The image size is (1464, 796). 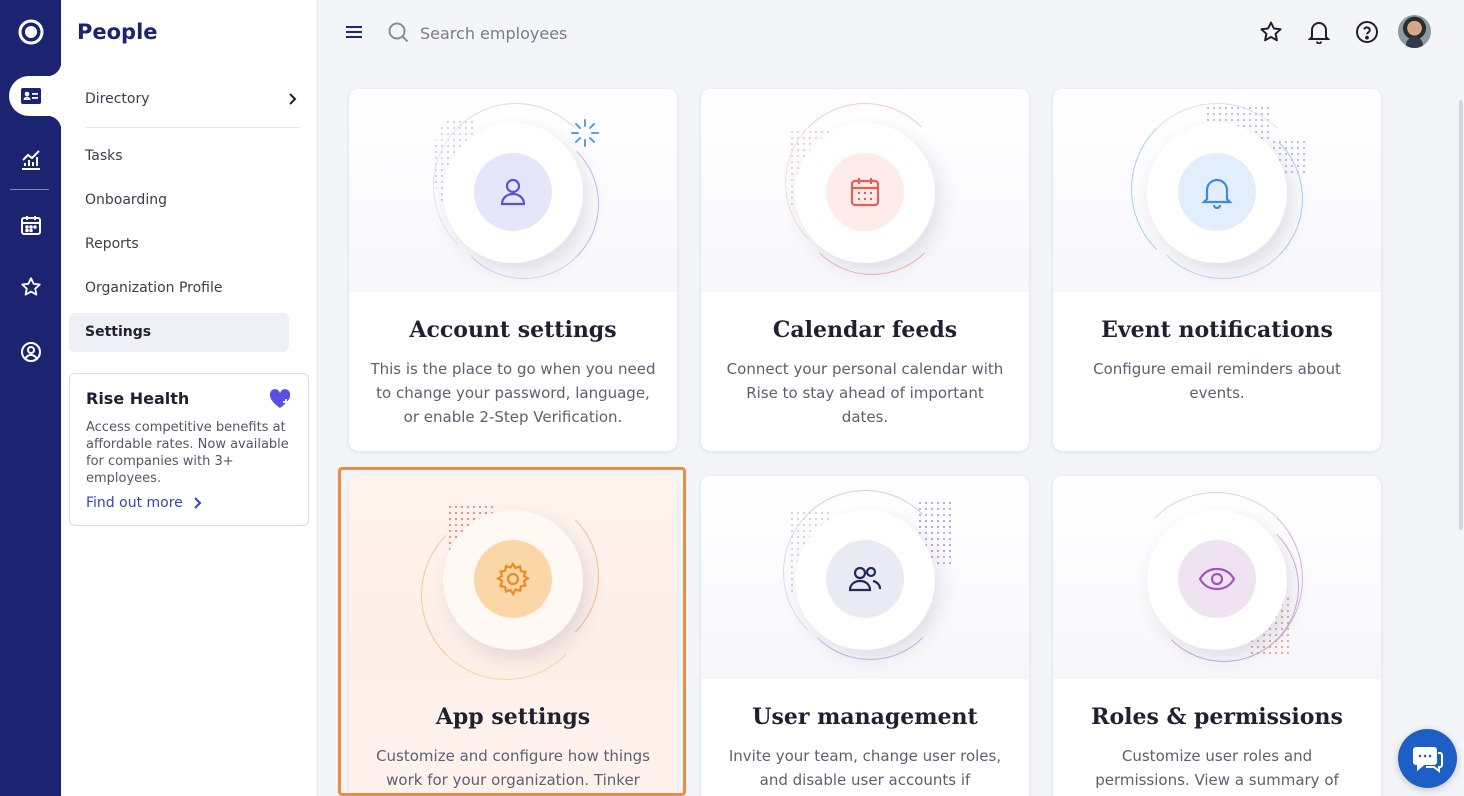 I want to click on scrollbar, so click(x=1461, y=315).